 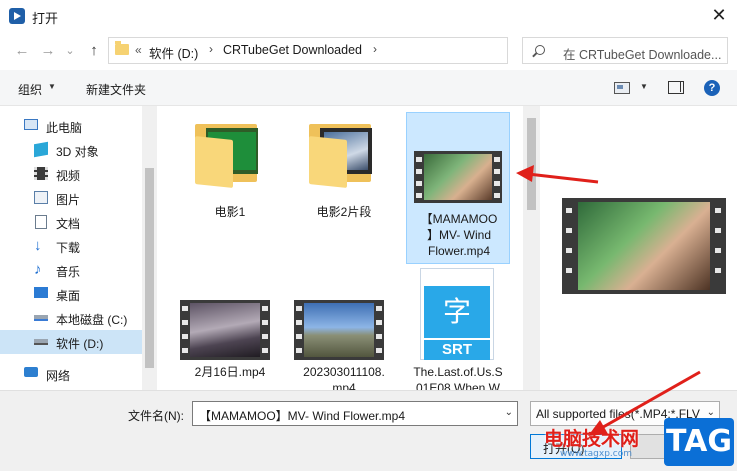 What do you see at coordinates (531, 248) in the screenshot?
I see `file-list-scrollbar` at bounding box center [531, 248].